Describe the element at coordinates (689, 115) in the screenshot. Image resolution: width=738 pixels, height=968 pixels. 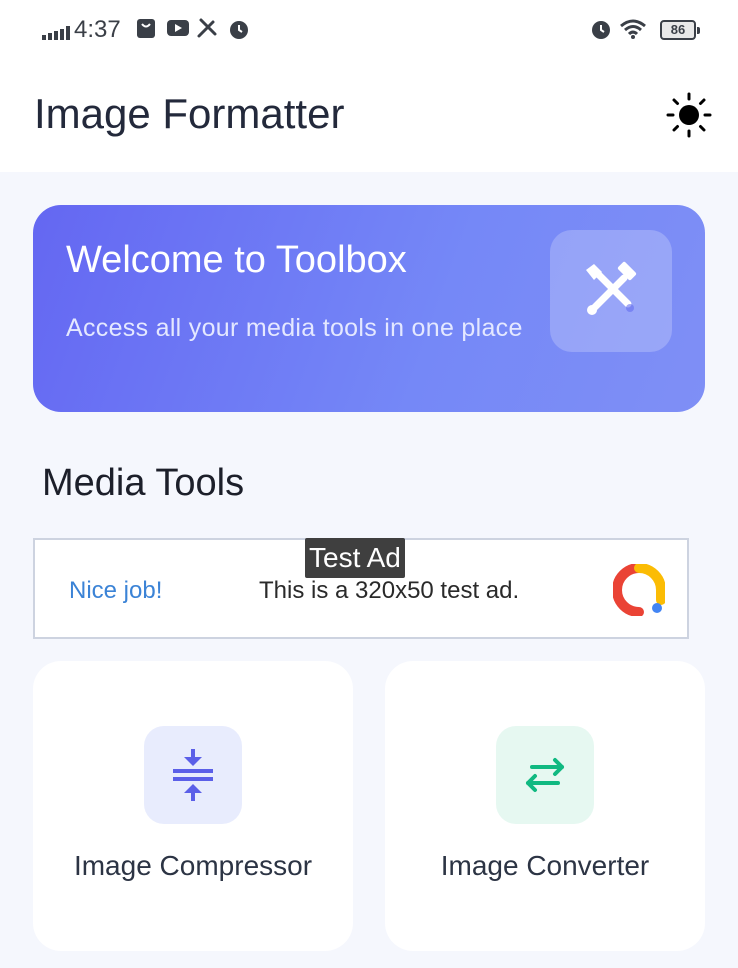
I see `sun-icon` at that location.